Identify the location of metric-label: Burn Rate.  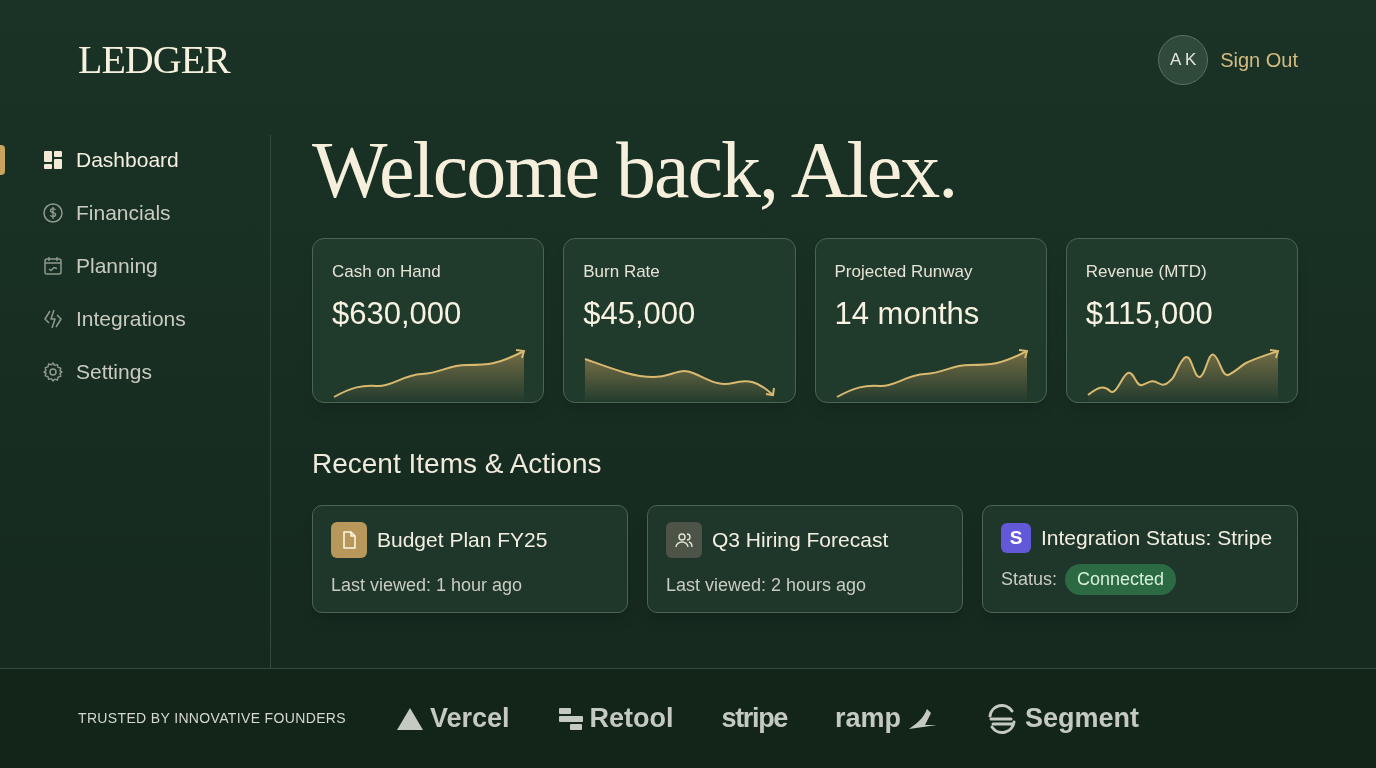
(622, 272).